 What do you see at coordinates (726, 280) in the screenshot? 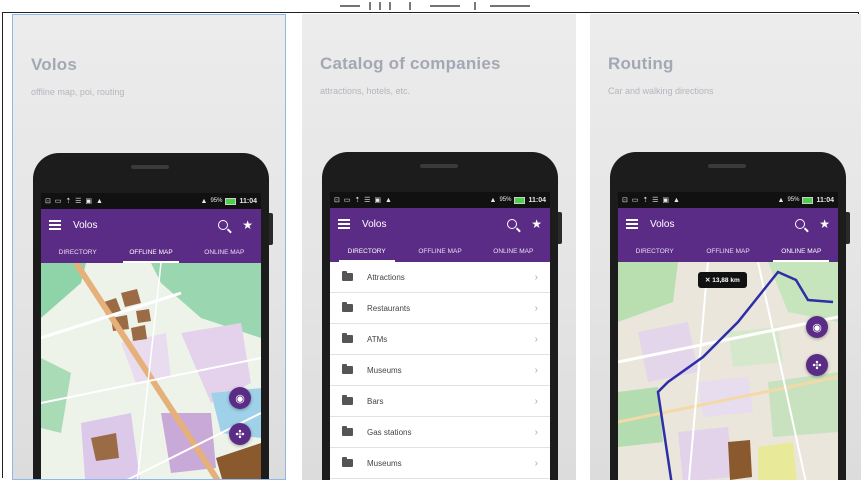
I see `route-distance: 13,88 km` at bounding box center [726, 280].